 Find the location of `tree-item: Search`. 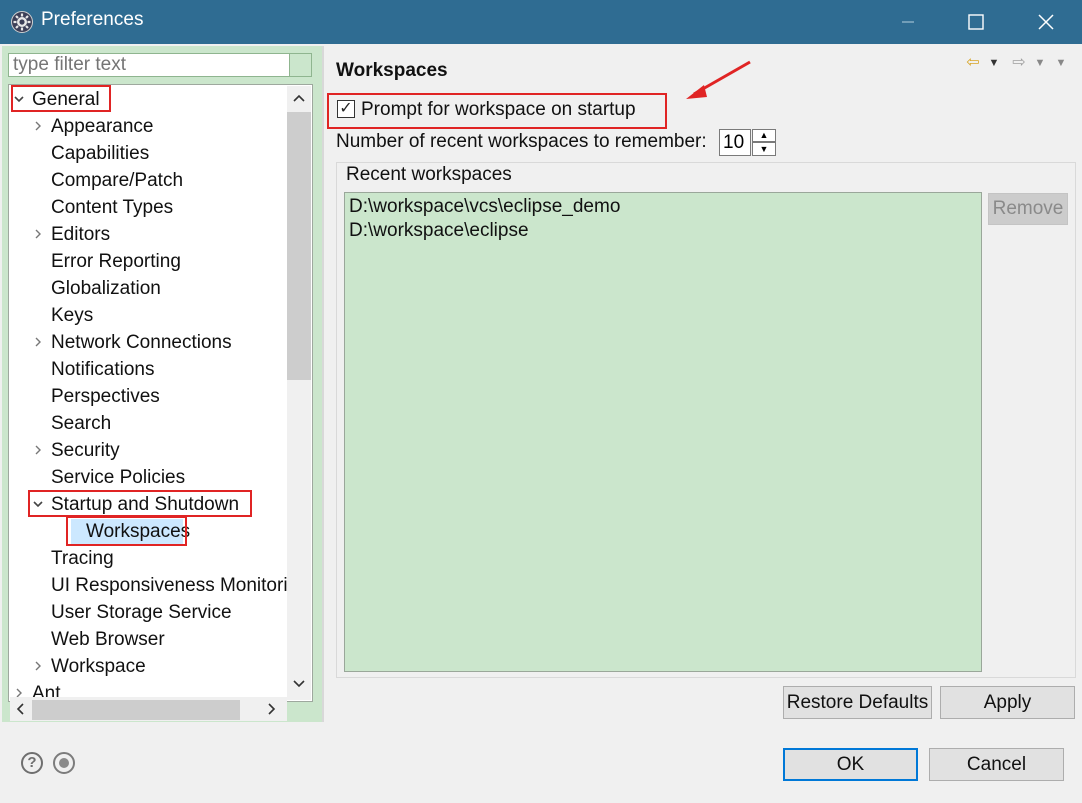

tree-item: Search is located at coordinates (81, 423).